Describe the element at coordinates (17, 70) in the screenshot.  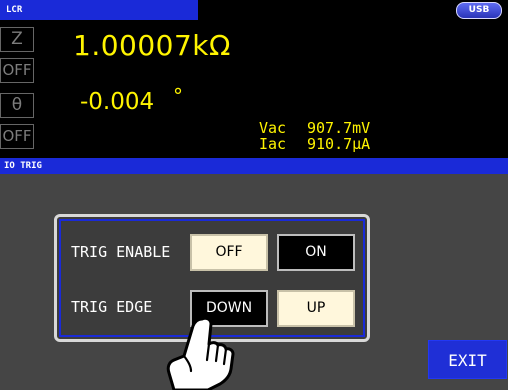
I see `off-button-1: OFF` at that location.